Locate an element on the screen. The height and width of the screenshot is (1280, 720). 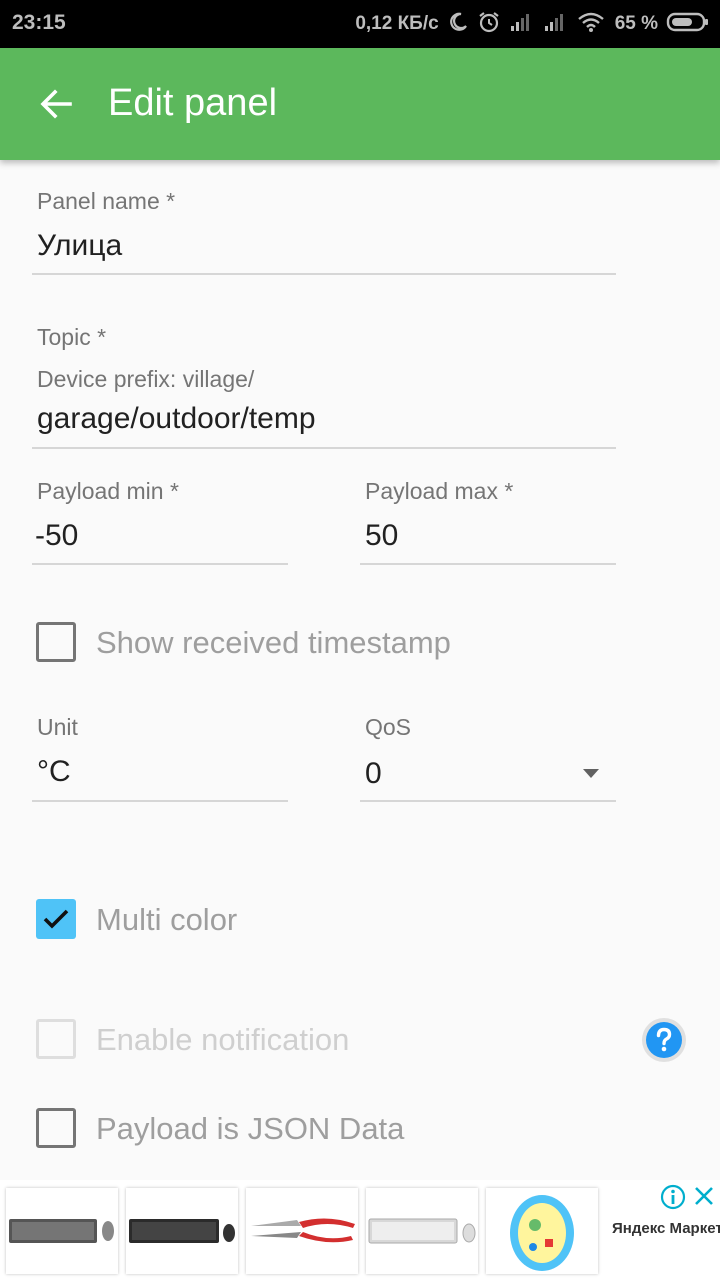
unit-underline is located at coordinates (160, 801).